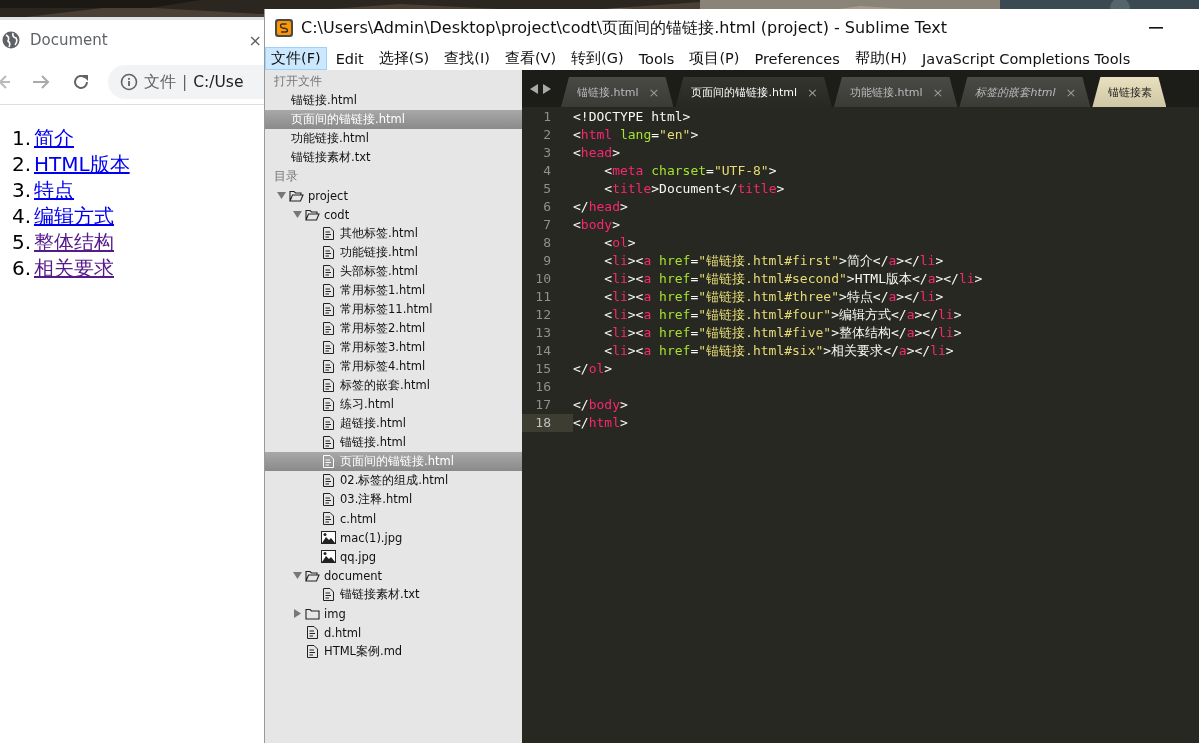 This screenshot has height=743, width=1199. I want to click on tree-item-label: HTML案例.md, so click(363, 651).